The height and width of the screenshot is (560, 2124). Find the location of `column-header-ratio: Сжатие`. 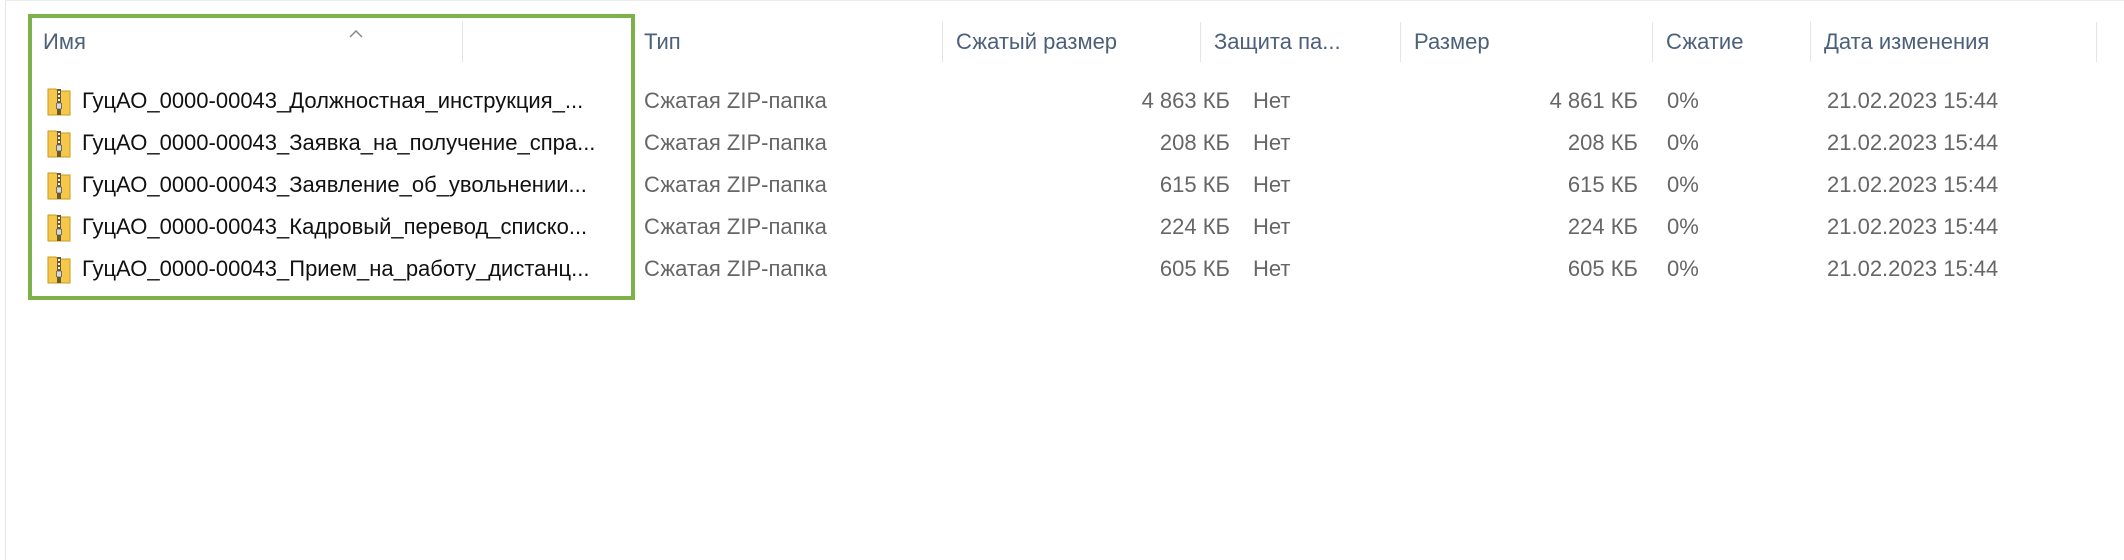

column-header-ratio: Сжатие is located at coordinates (1730, 42).